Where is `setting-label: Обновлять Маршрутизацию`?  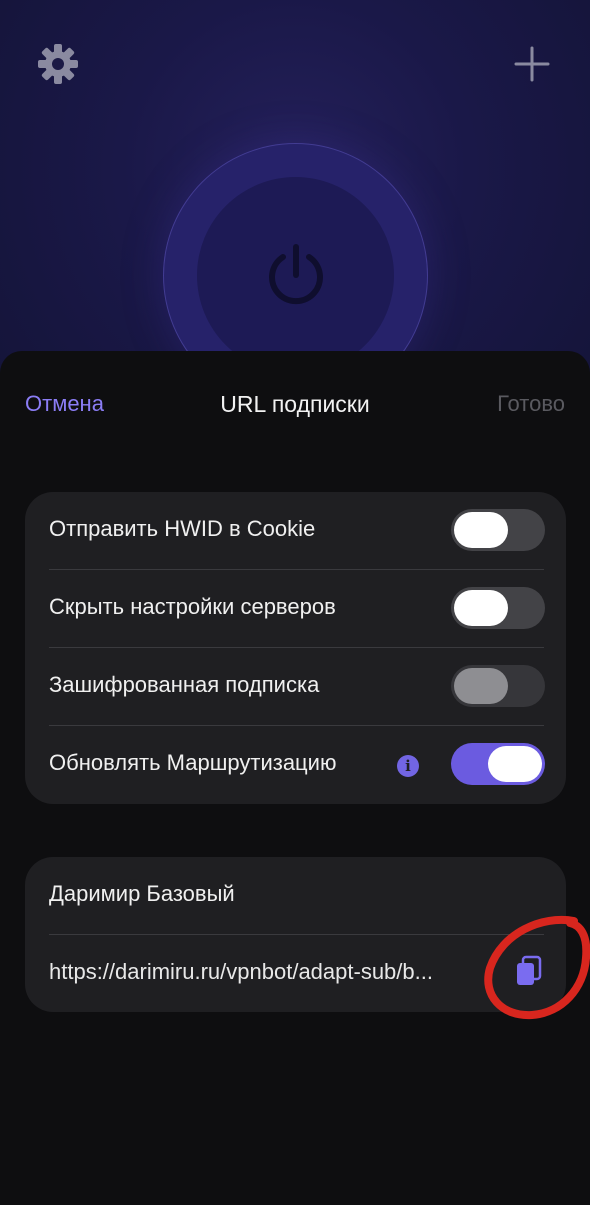
setting-label: Обновлять Маршрутизацию is located at coordinates (193, 762).